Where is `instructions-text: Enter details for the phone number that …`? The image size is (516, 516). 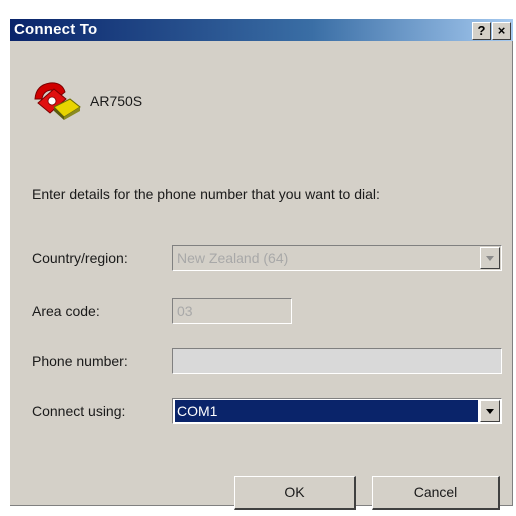
instructions-text: Enter details for the phone number that … is located at coordinates (206, 194).